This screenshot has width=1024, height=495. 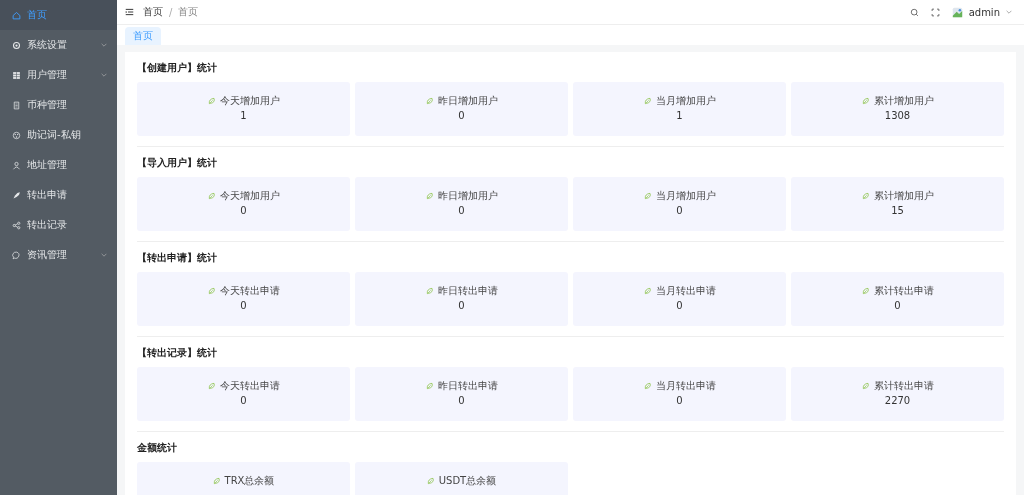 I want to click on section-title: 【转出申请】统计, so click(x=177, y=258).